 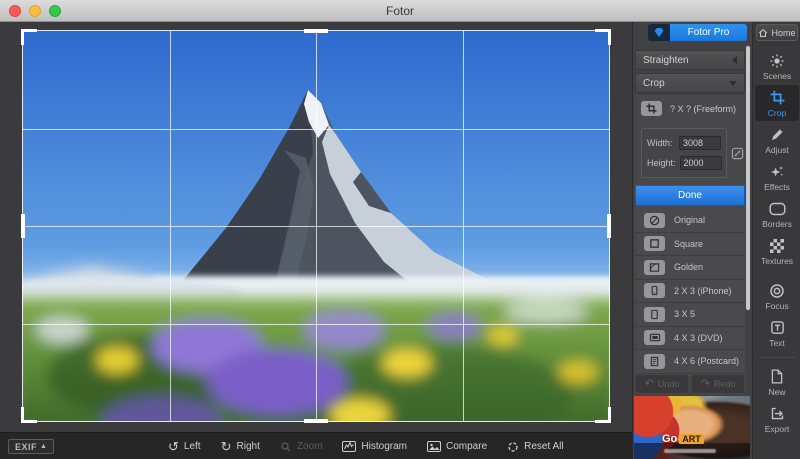 What do you see at coordinates (733, 83) in the screenshot?
I see `expand-icon` at bounding box center [733, 83].